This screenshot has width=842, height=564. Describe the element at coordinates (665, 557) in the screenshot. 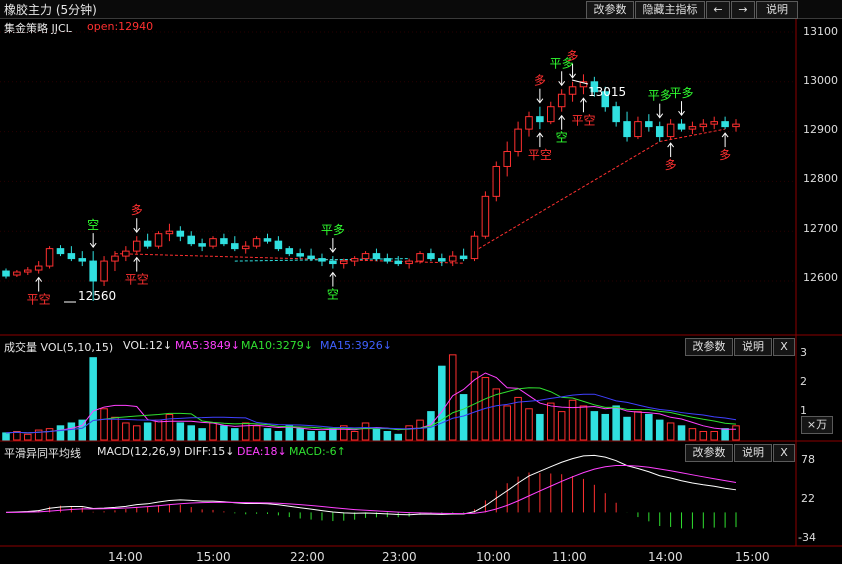

I see `time-label-7: 14:00` at that location.